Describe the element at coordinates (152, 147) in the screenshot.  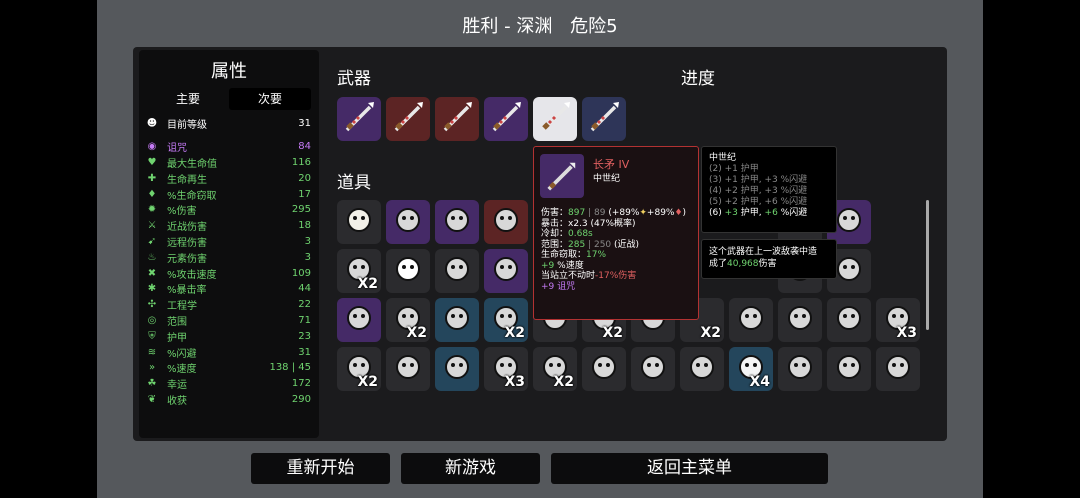
I see `curse-icon: ◉` at that location.